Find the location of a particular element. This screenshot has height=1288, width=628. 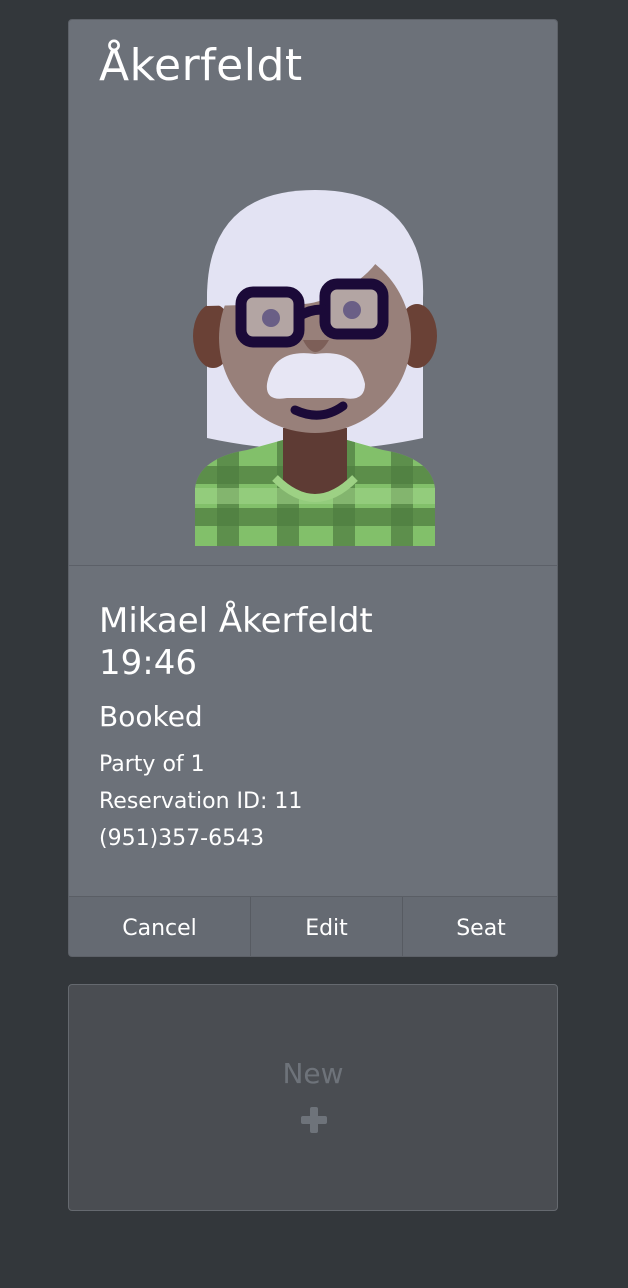

new-reservation-button: New is located at coordinates (313, 1097).